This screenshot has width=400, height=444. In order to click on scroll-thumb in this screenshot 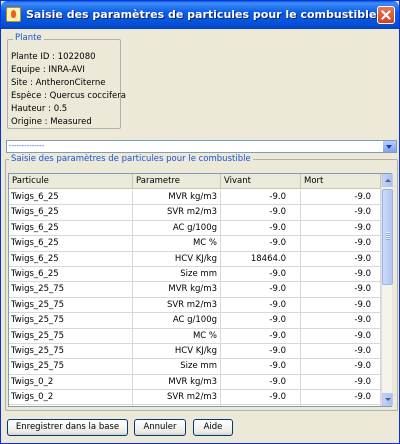, I will do `click(387, 237)`.